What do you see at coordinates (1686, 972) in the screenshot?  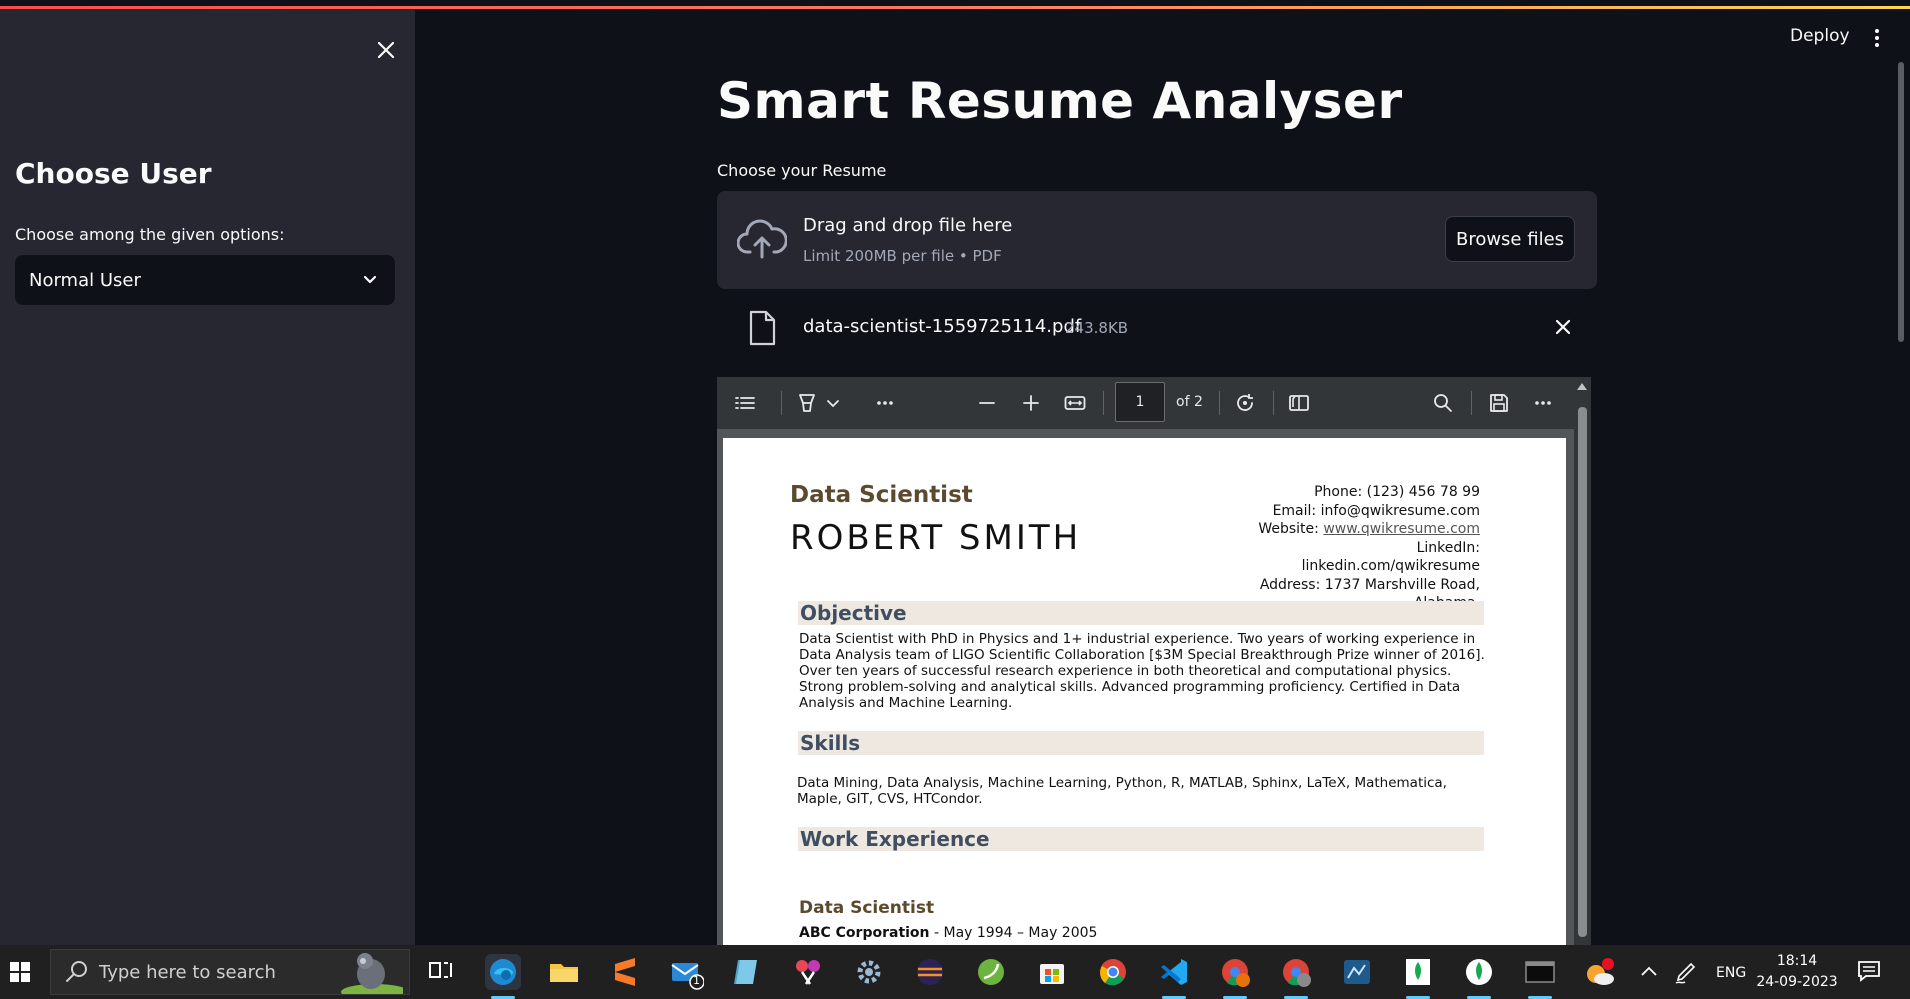 I see `pen-tray-icon` at bounding box center [1686, 972].